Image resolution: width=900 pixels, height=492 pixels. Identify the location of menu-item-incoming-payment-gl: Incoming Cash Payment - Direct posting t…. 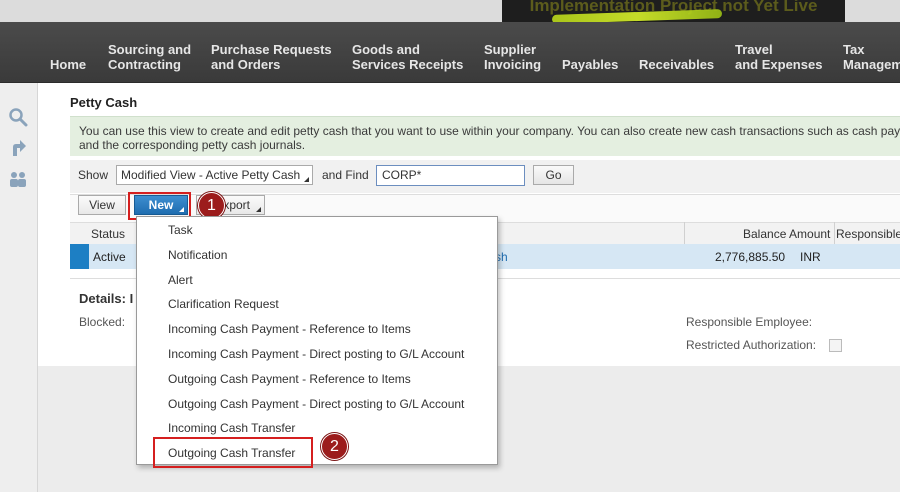
(316, 354).